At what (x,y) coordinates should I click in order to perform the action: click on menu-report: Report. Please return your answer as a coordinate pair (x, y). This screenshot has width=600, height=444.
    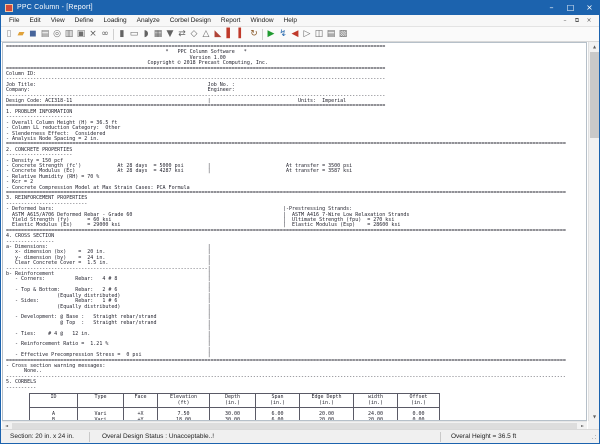
    Looking at the image, I should click on (231, 21).